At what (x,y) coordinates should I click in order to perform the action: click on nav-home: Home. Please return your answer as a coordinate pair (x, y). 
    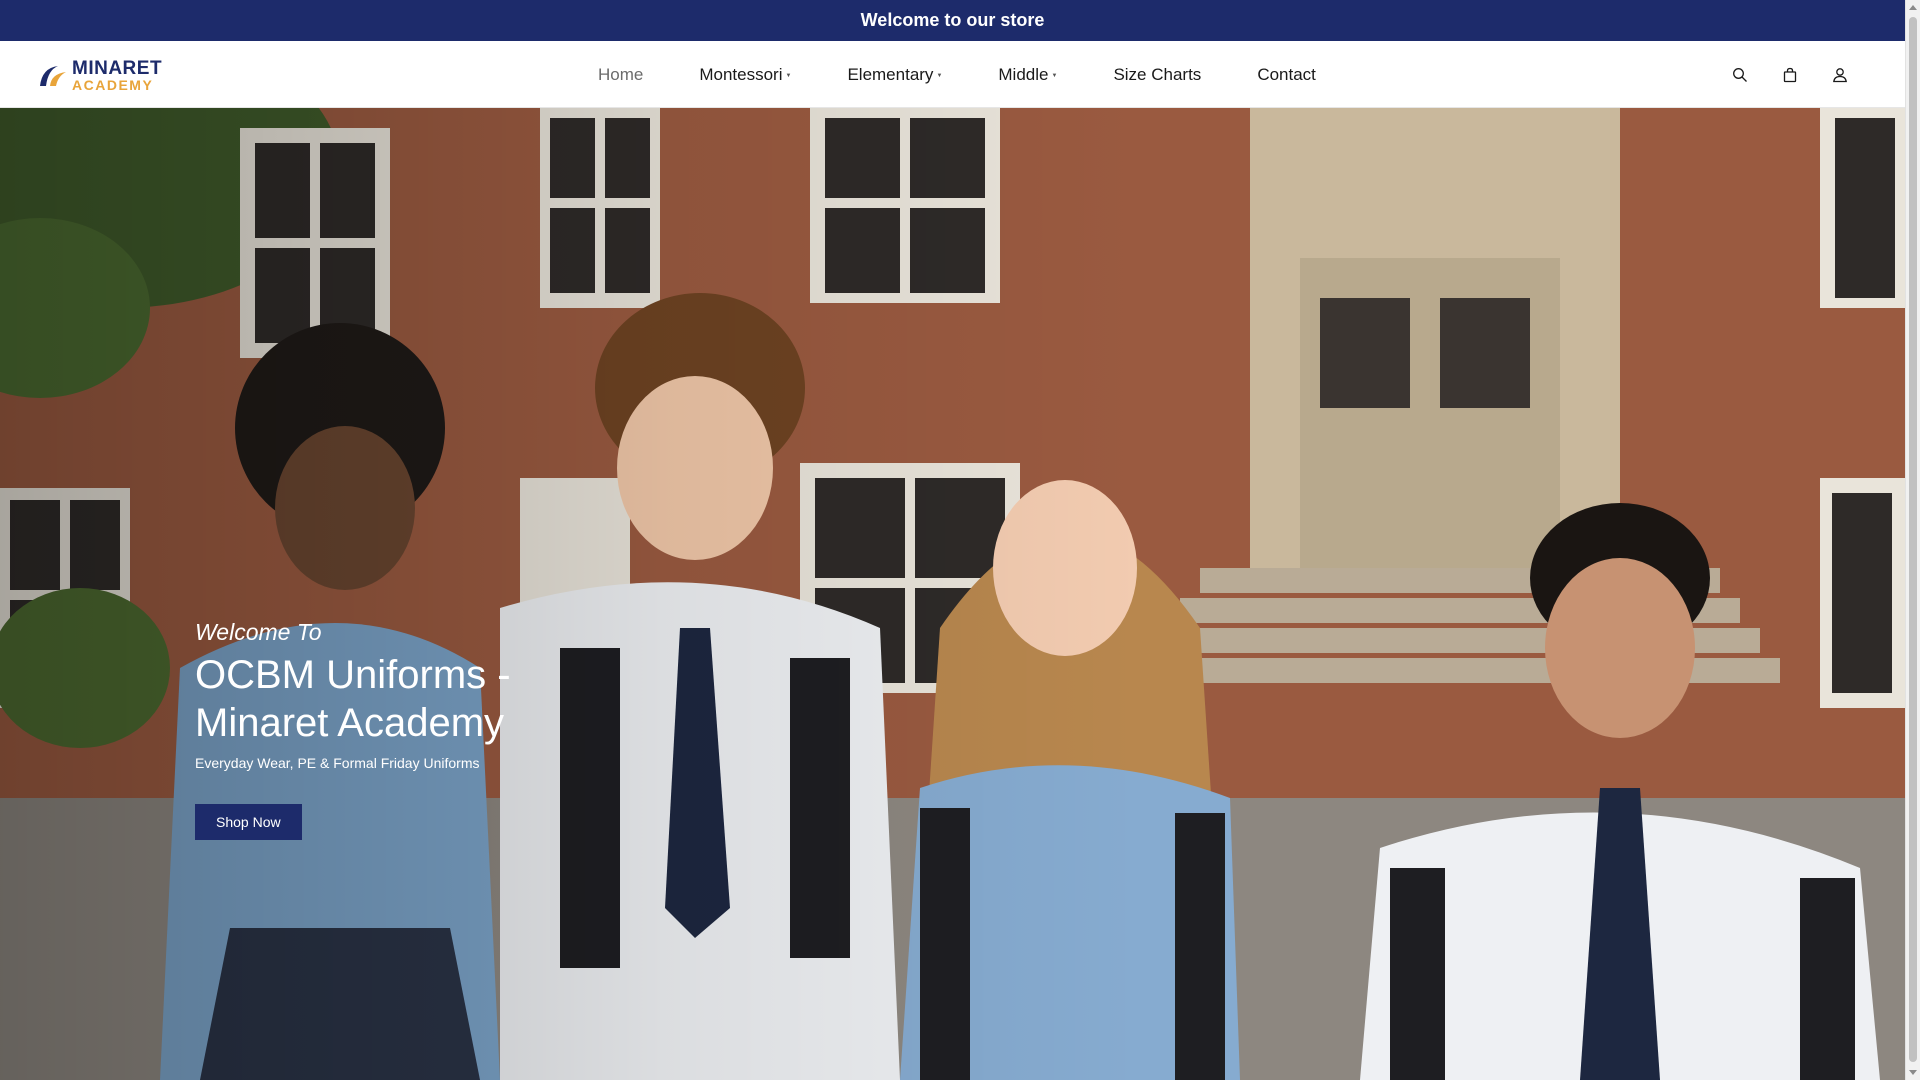
    Looking at the image, I should click on (620, 75).